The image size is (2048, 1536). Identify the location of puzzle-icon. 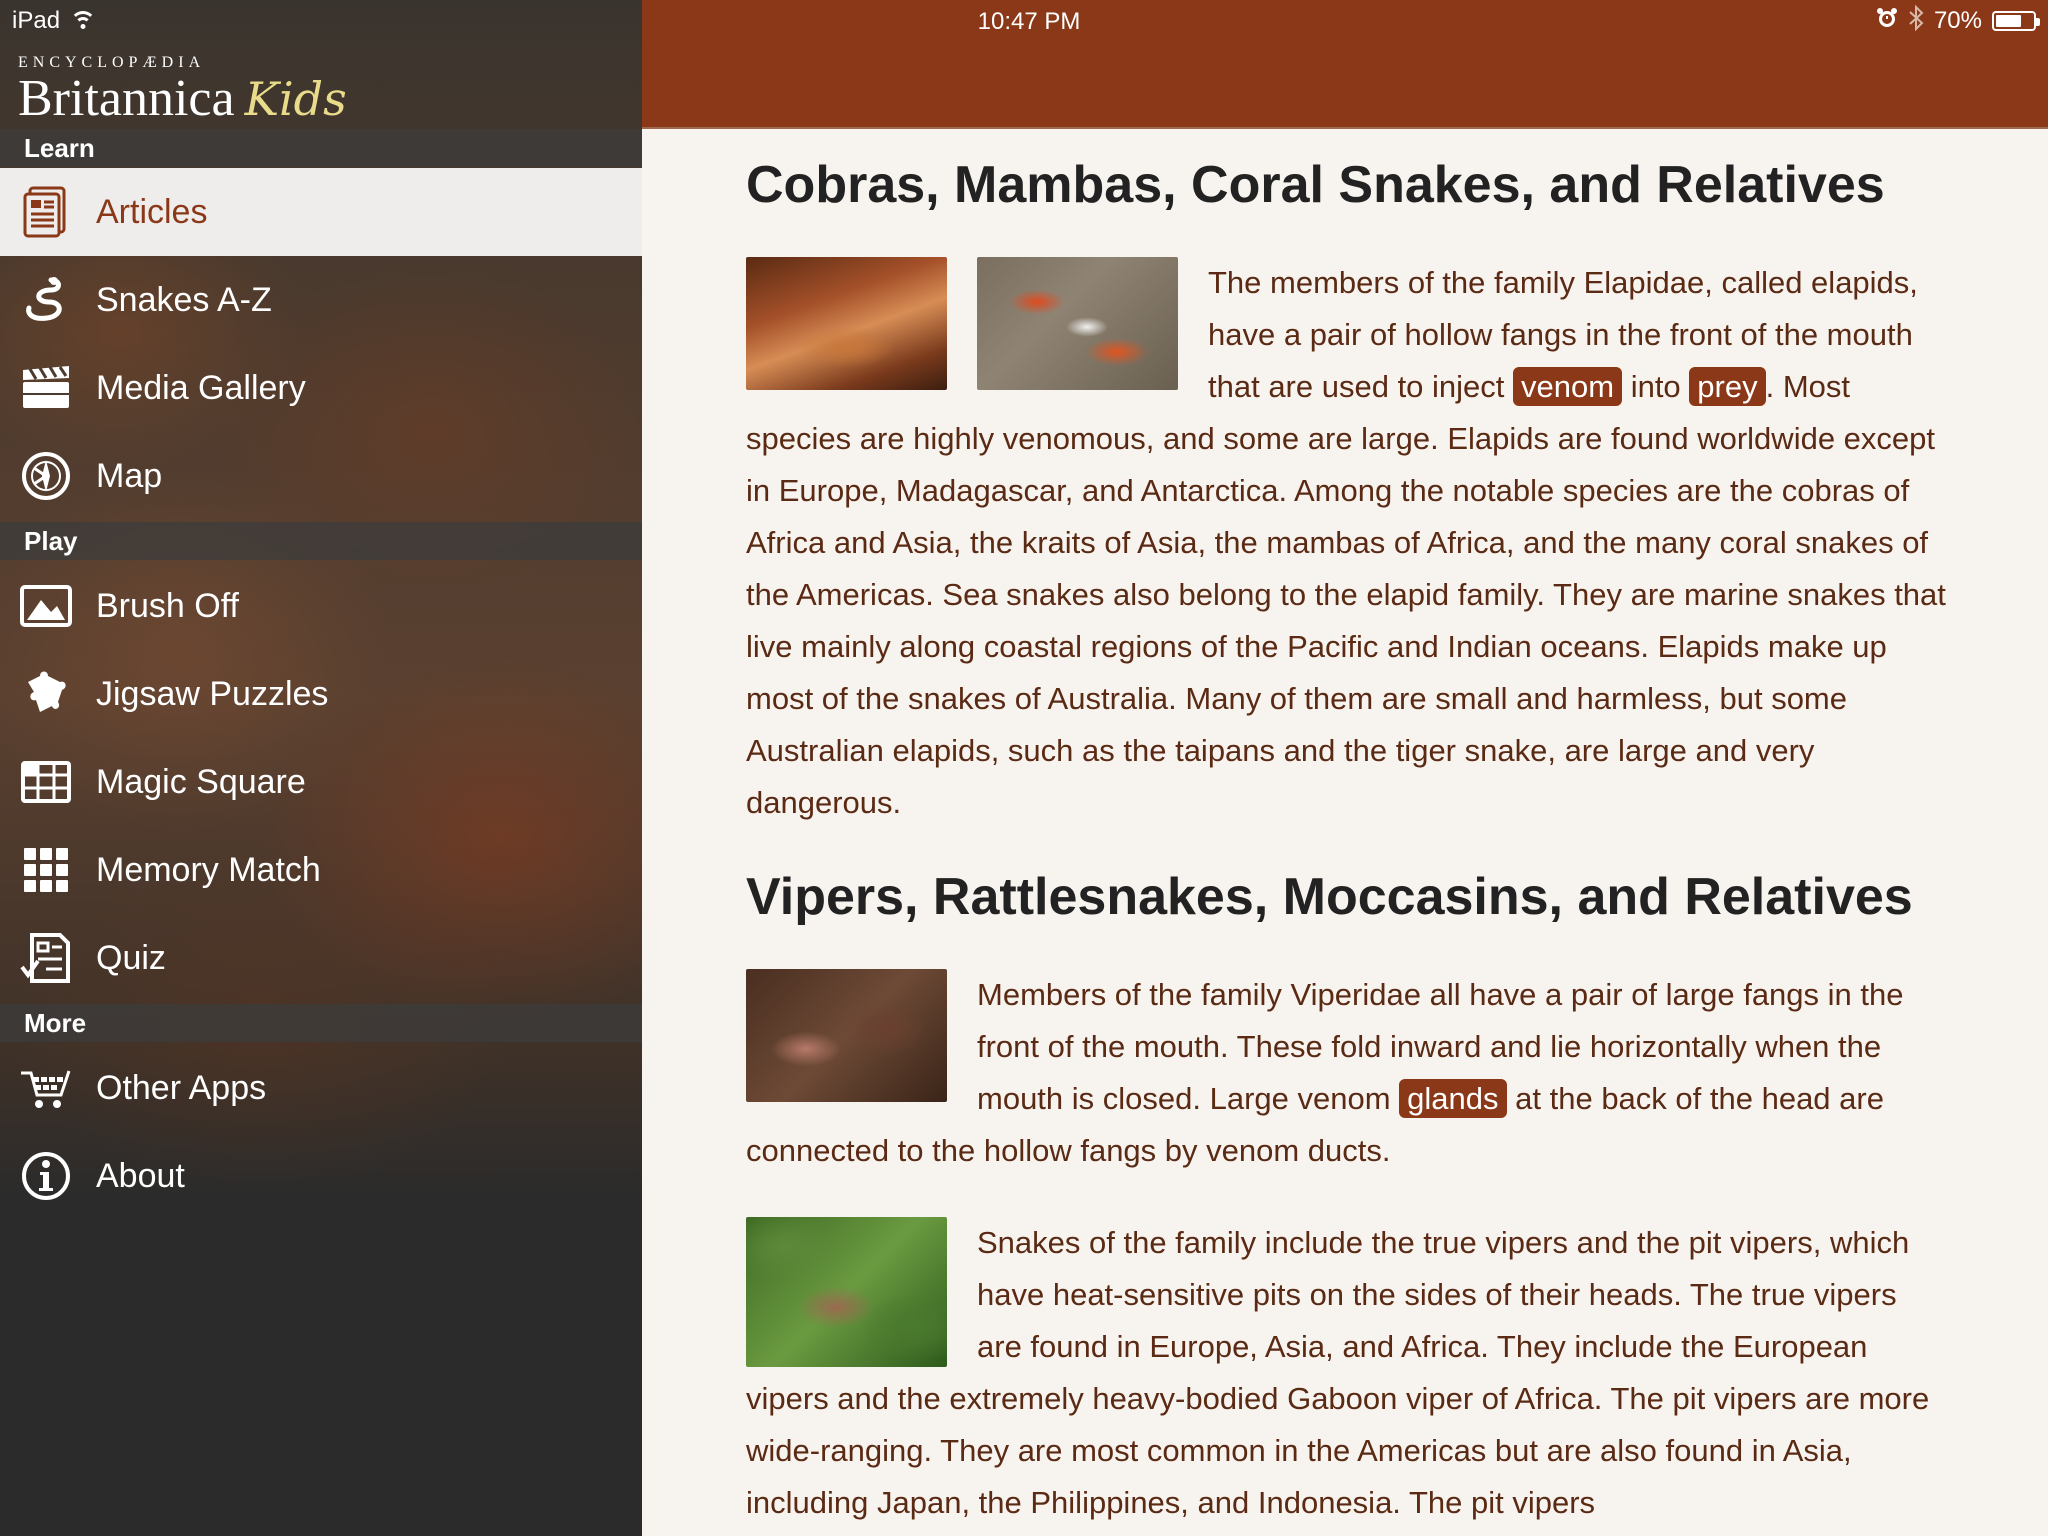
(46, 694).